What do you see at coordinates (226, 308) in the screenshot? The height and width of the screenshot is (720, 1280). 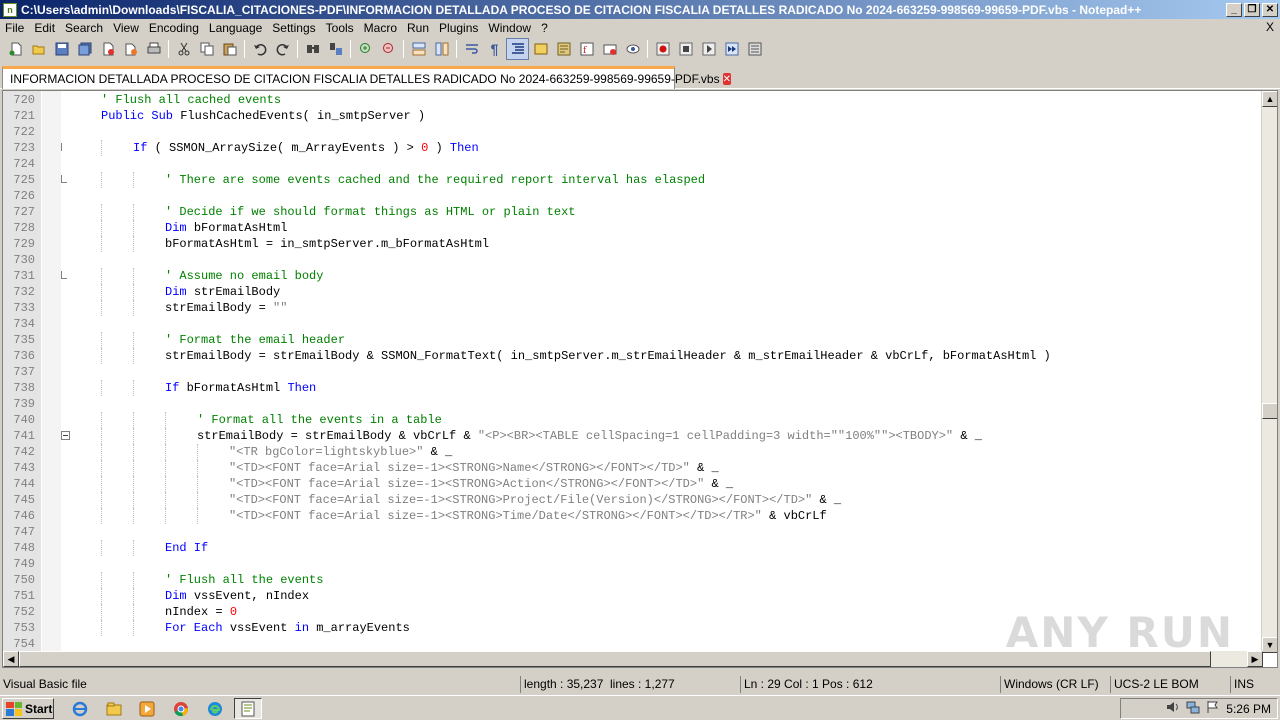 I see `code-text: strEmailBody = ""` at bounding box center [226, 308].